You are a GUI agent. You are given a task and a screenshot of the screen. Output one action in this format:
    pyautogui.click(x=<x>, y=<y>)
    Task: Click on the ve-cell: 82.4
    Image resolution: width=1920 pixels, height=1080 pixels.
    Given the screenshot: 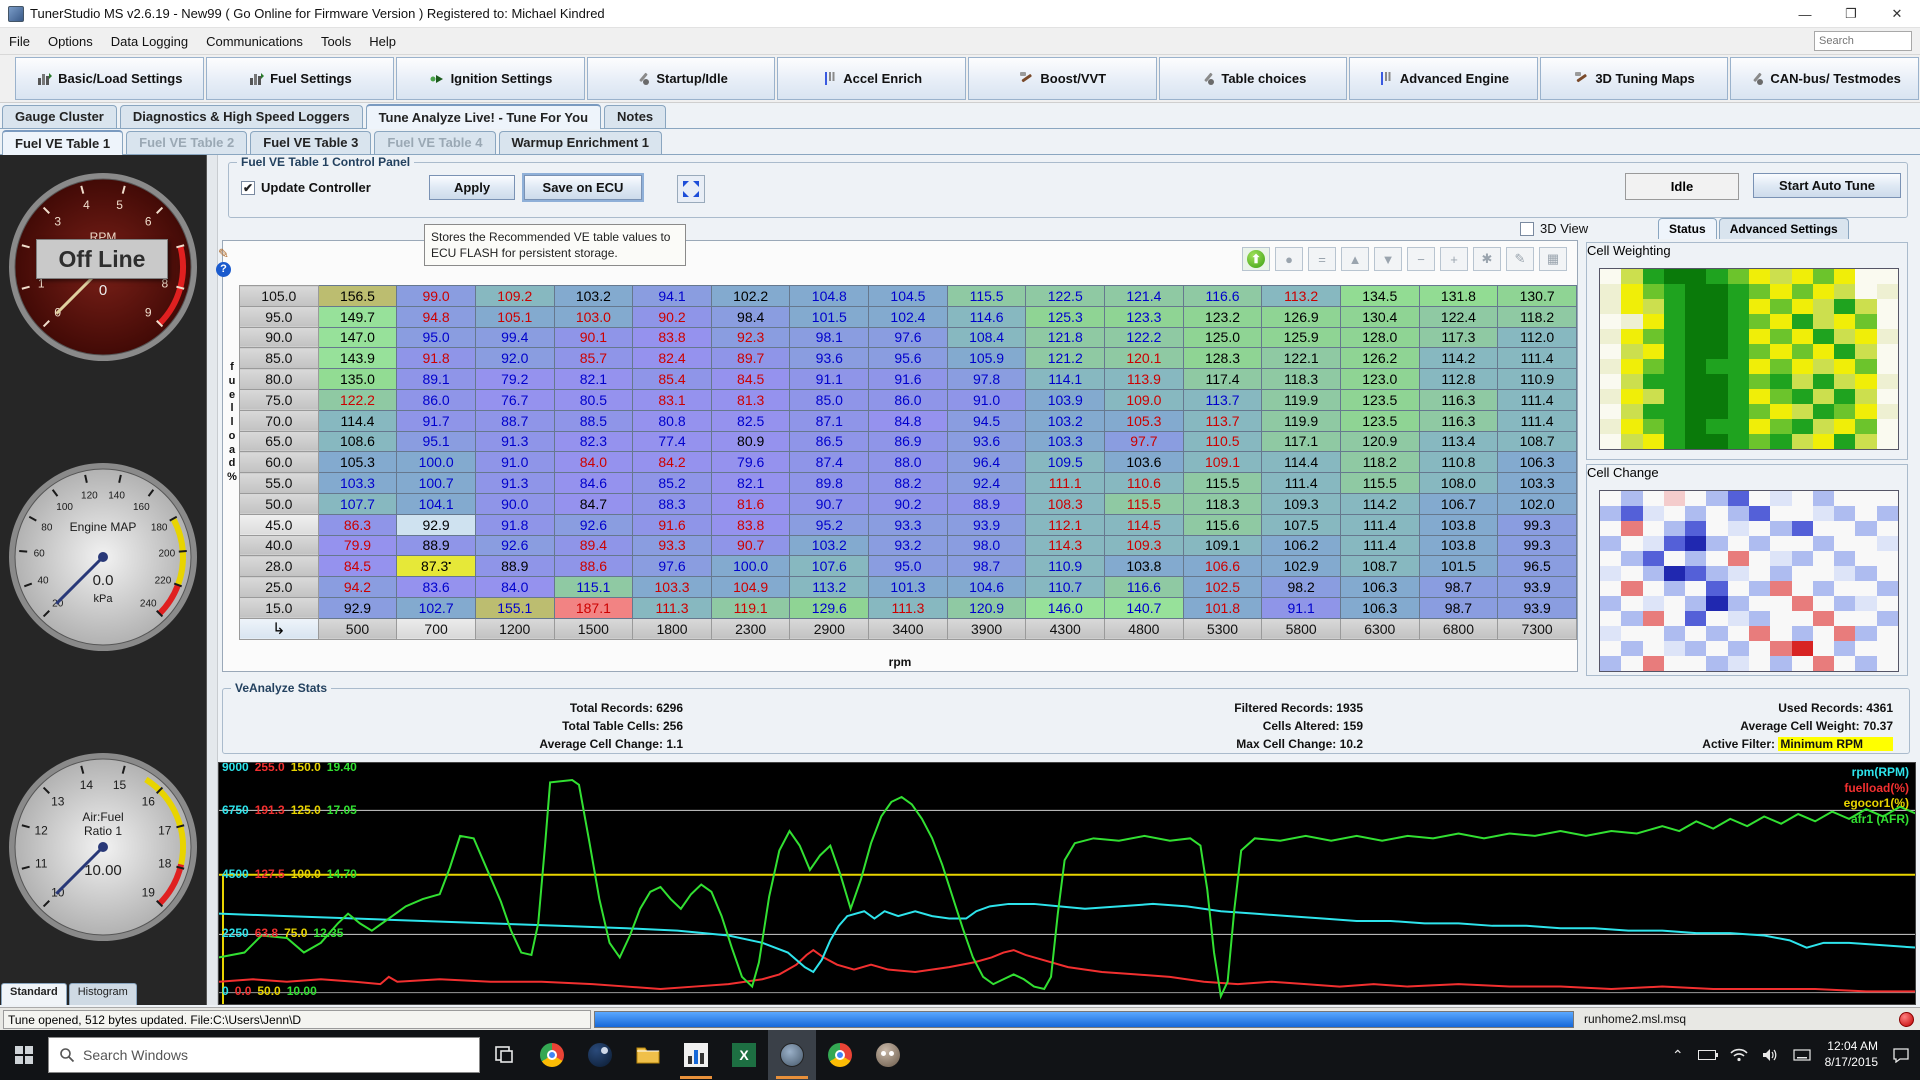 What is the action you would take?
    pyautogui.click(x=672, y=358)
    